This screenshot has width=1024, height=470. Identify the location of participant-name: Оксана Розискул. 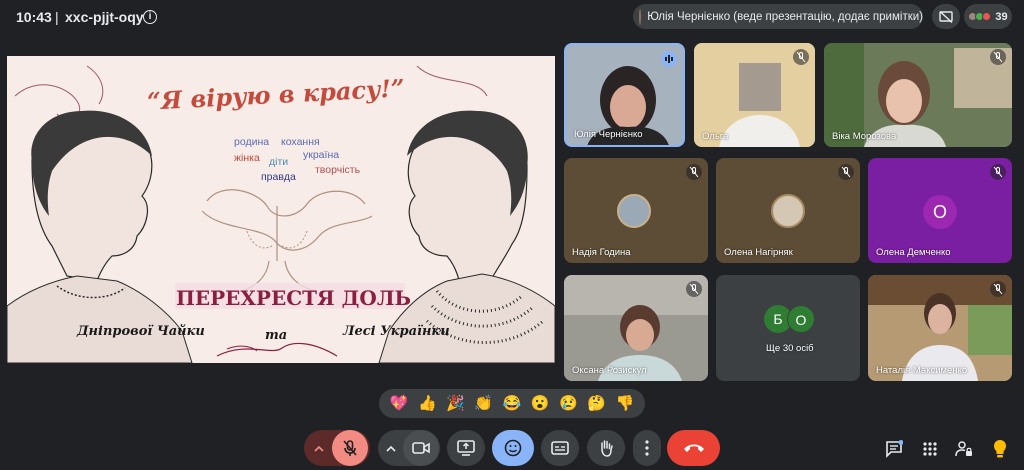
(609, 370).